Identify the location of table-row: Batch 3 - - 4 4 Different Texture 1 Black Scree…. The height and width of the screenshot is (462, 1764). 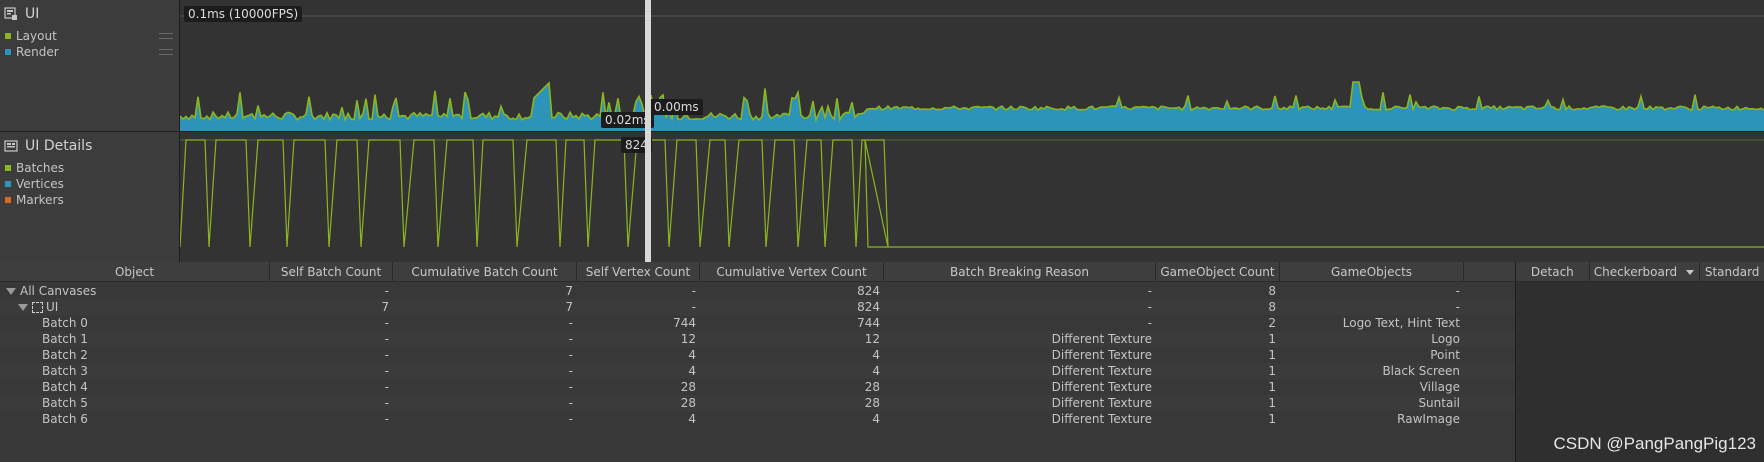
(757, 371).